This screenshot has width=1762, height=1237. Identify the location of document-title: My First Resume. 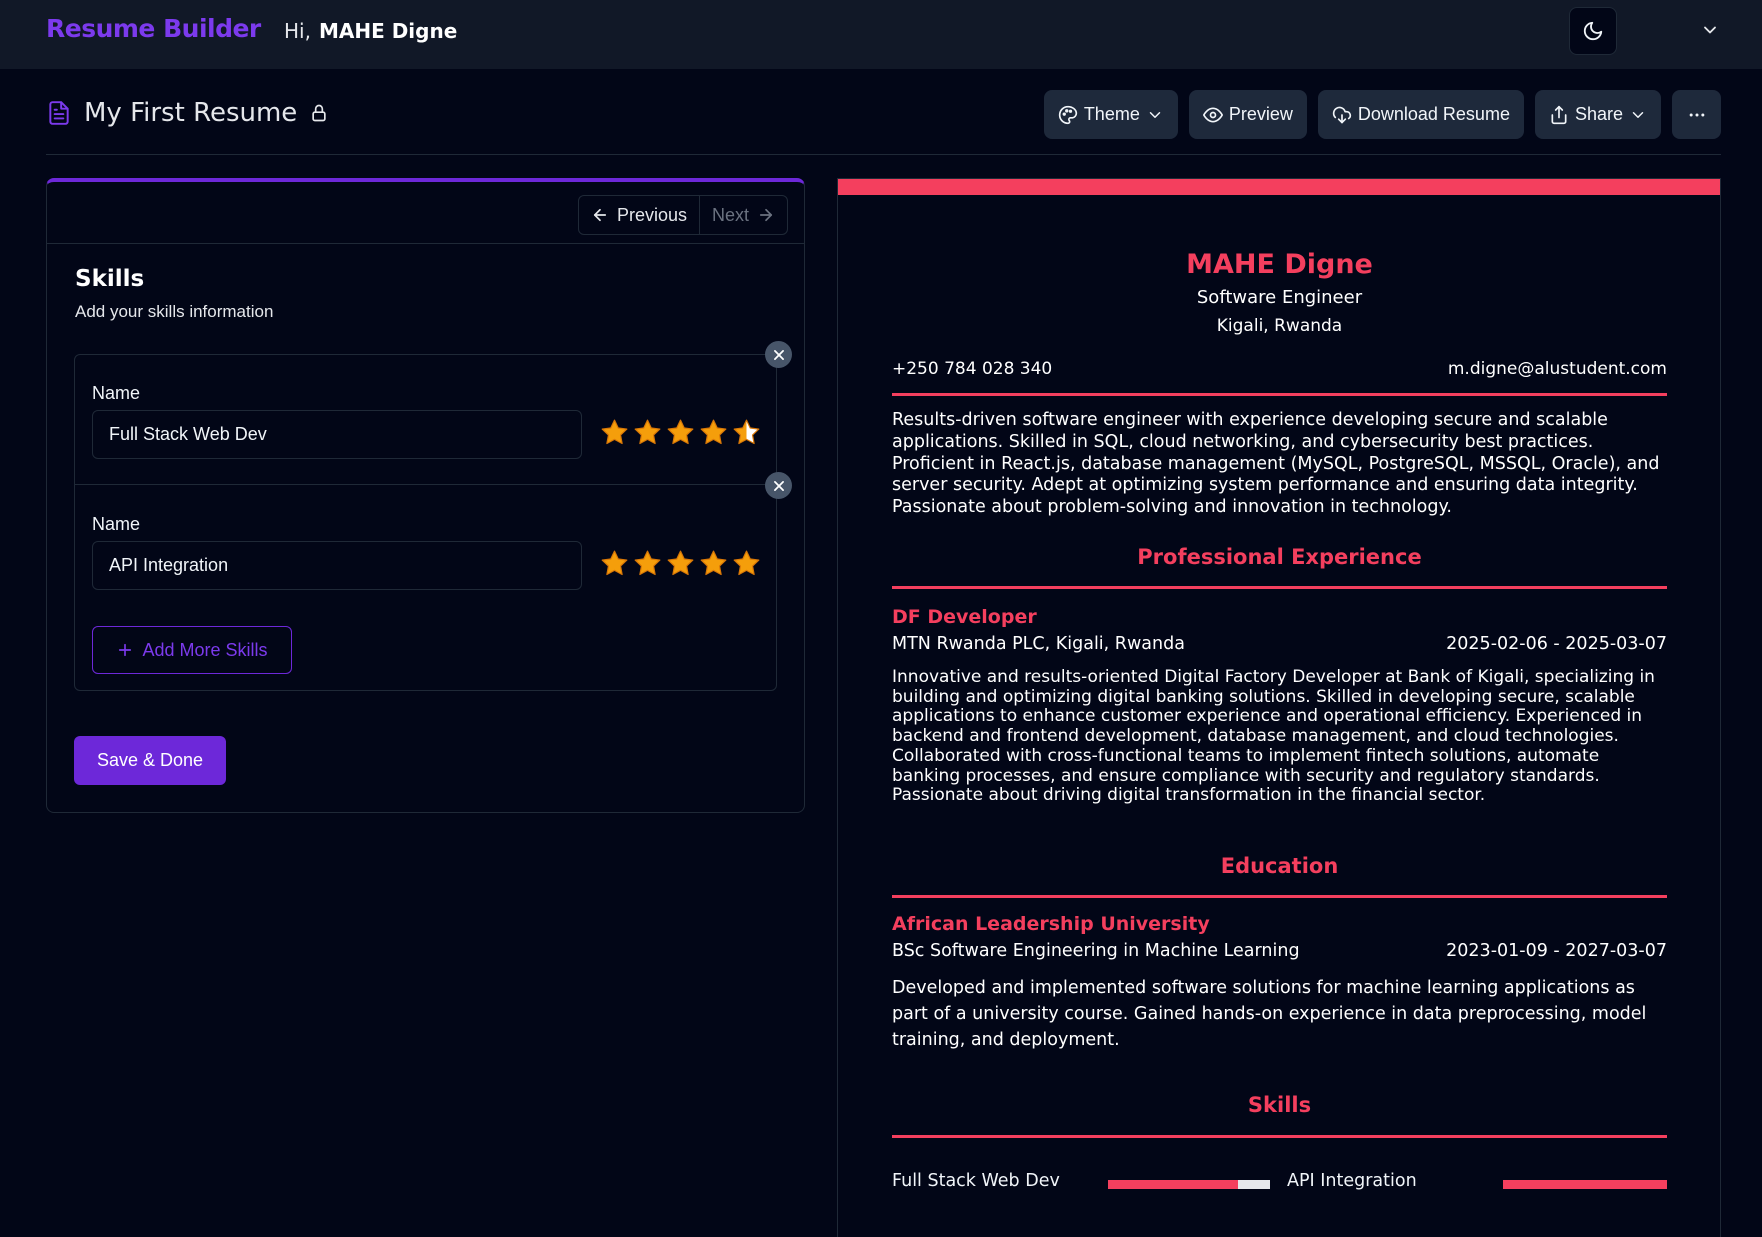
(190, 113).